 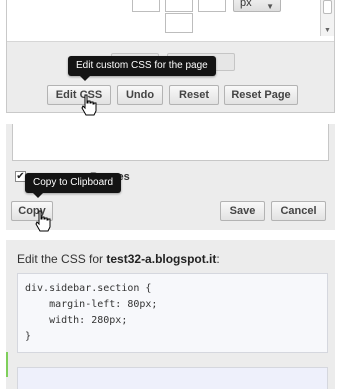 I want to click on title-prefix: Edit the CSS for, so click(x=62, y=259).